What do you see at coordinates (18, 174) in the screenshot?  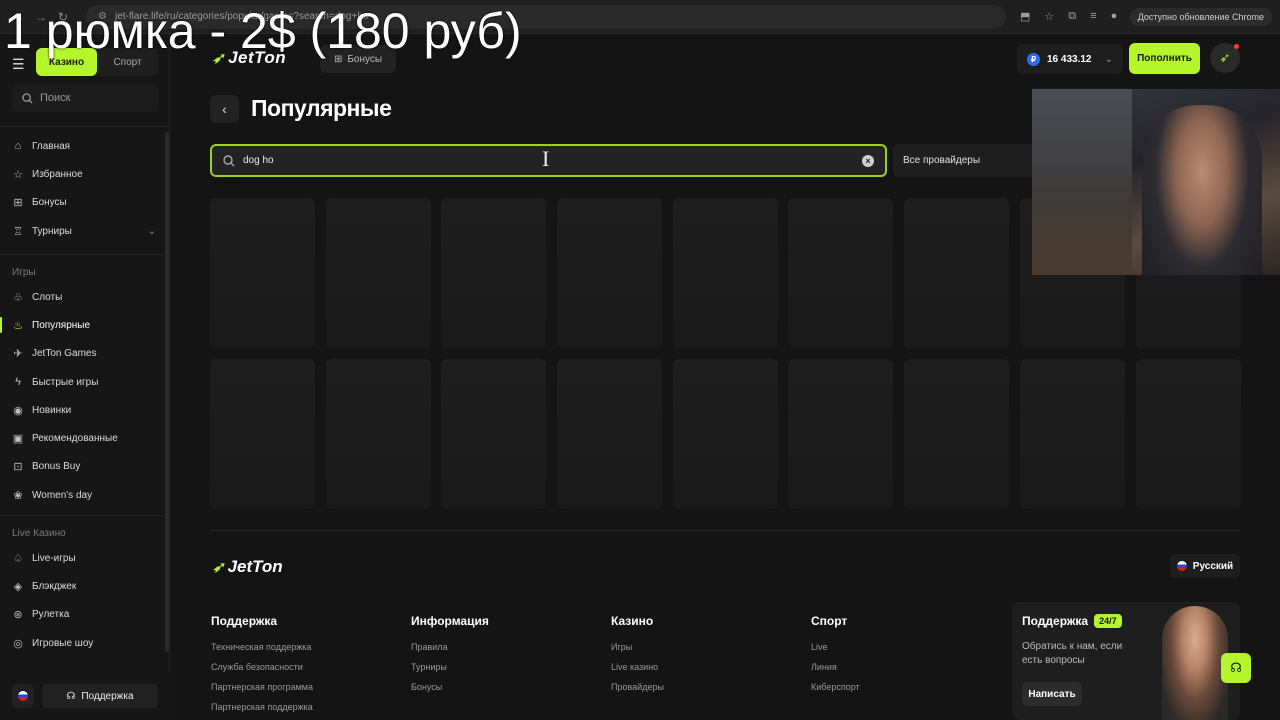 I see `star-icon: ☆` at bounding box center [18, 174].